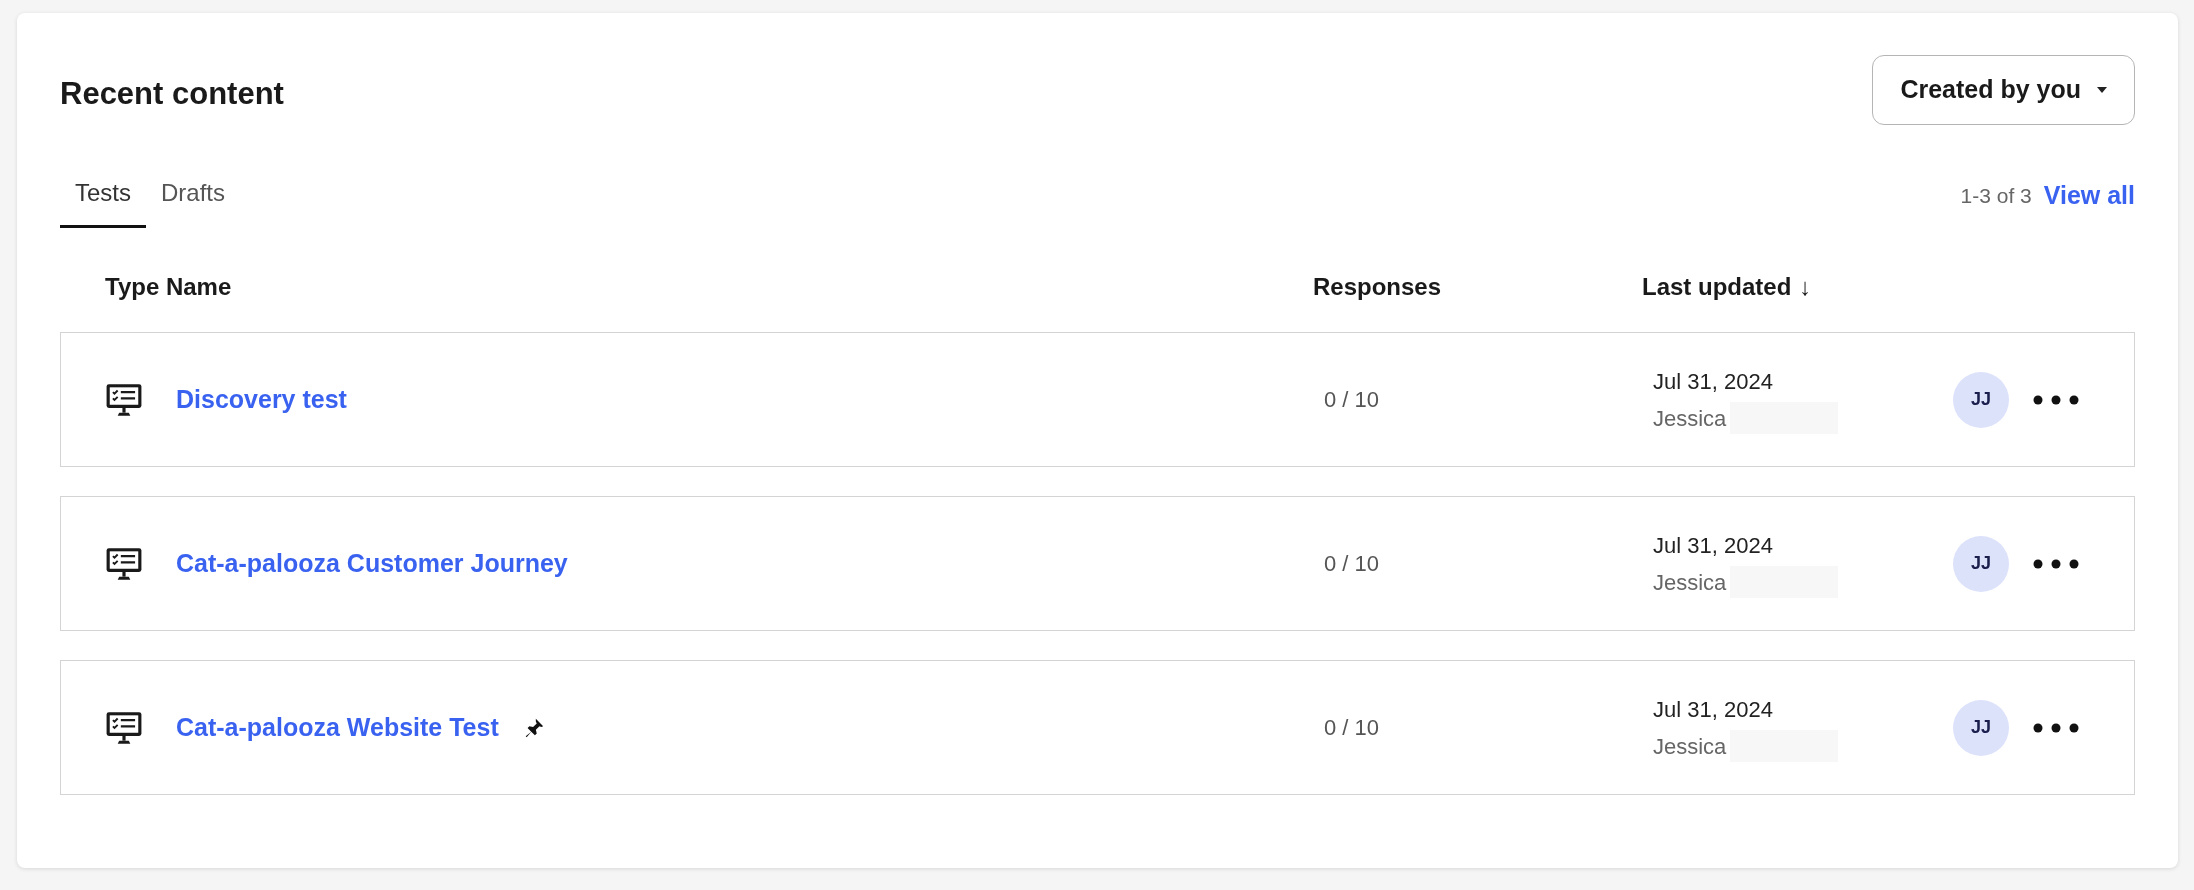 Image resolution: width=2194 pixels, height=890 pixels. I want to click on column-header: Last updated ↓, so click(1727, 287).